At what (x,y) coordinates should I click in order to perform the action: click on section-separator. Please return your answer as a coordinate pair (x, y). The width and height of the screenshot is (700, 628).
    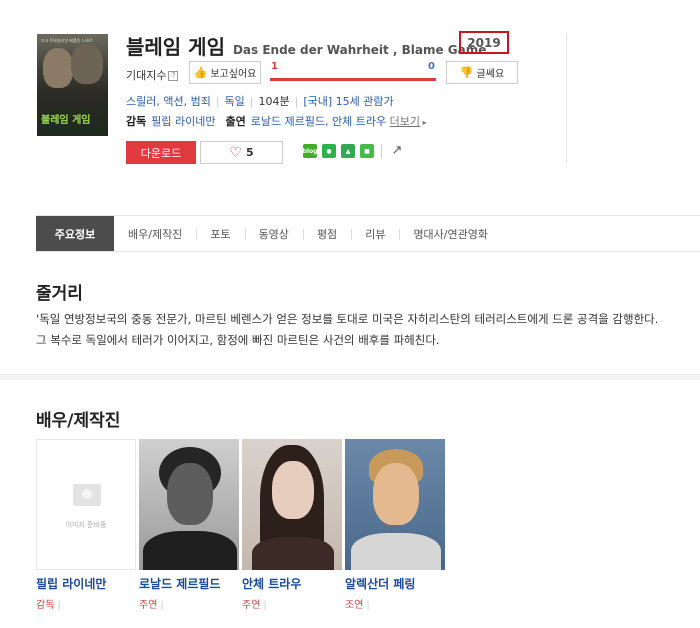
    Looking at the image, I should click on (350, 377).